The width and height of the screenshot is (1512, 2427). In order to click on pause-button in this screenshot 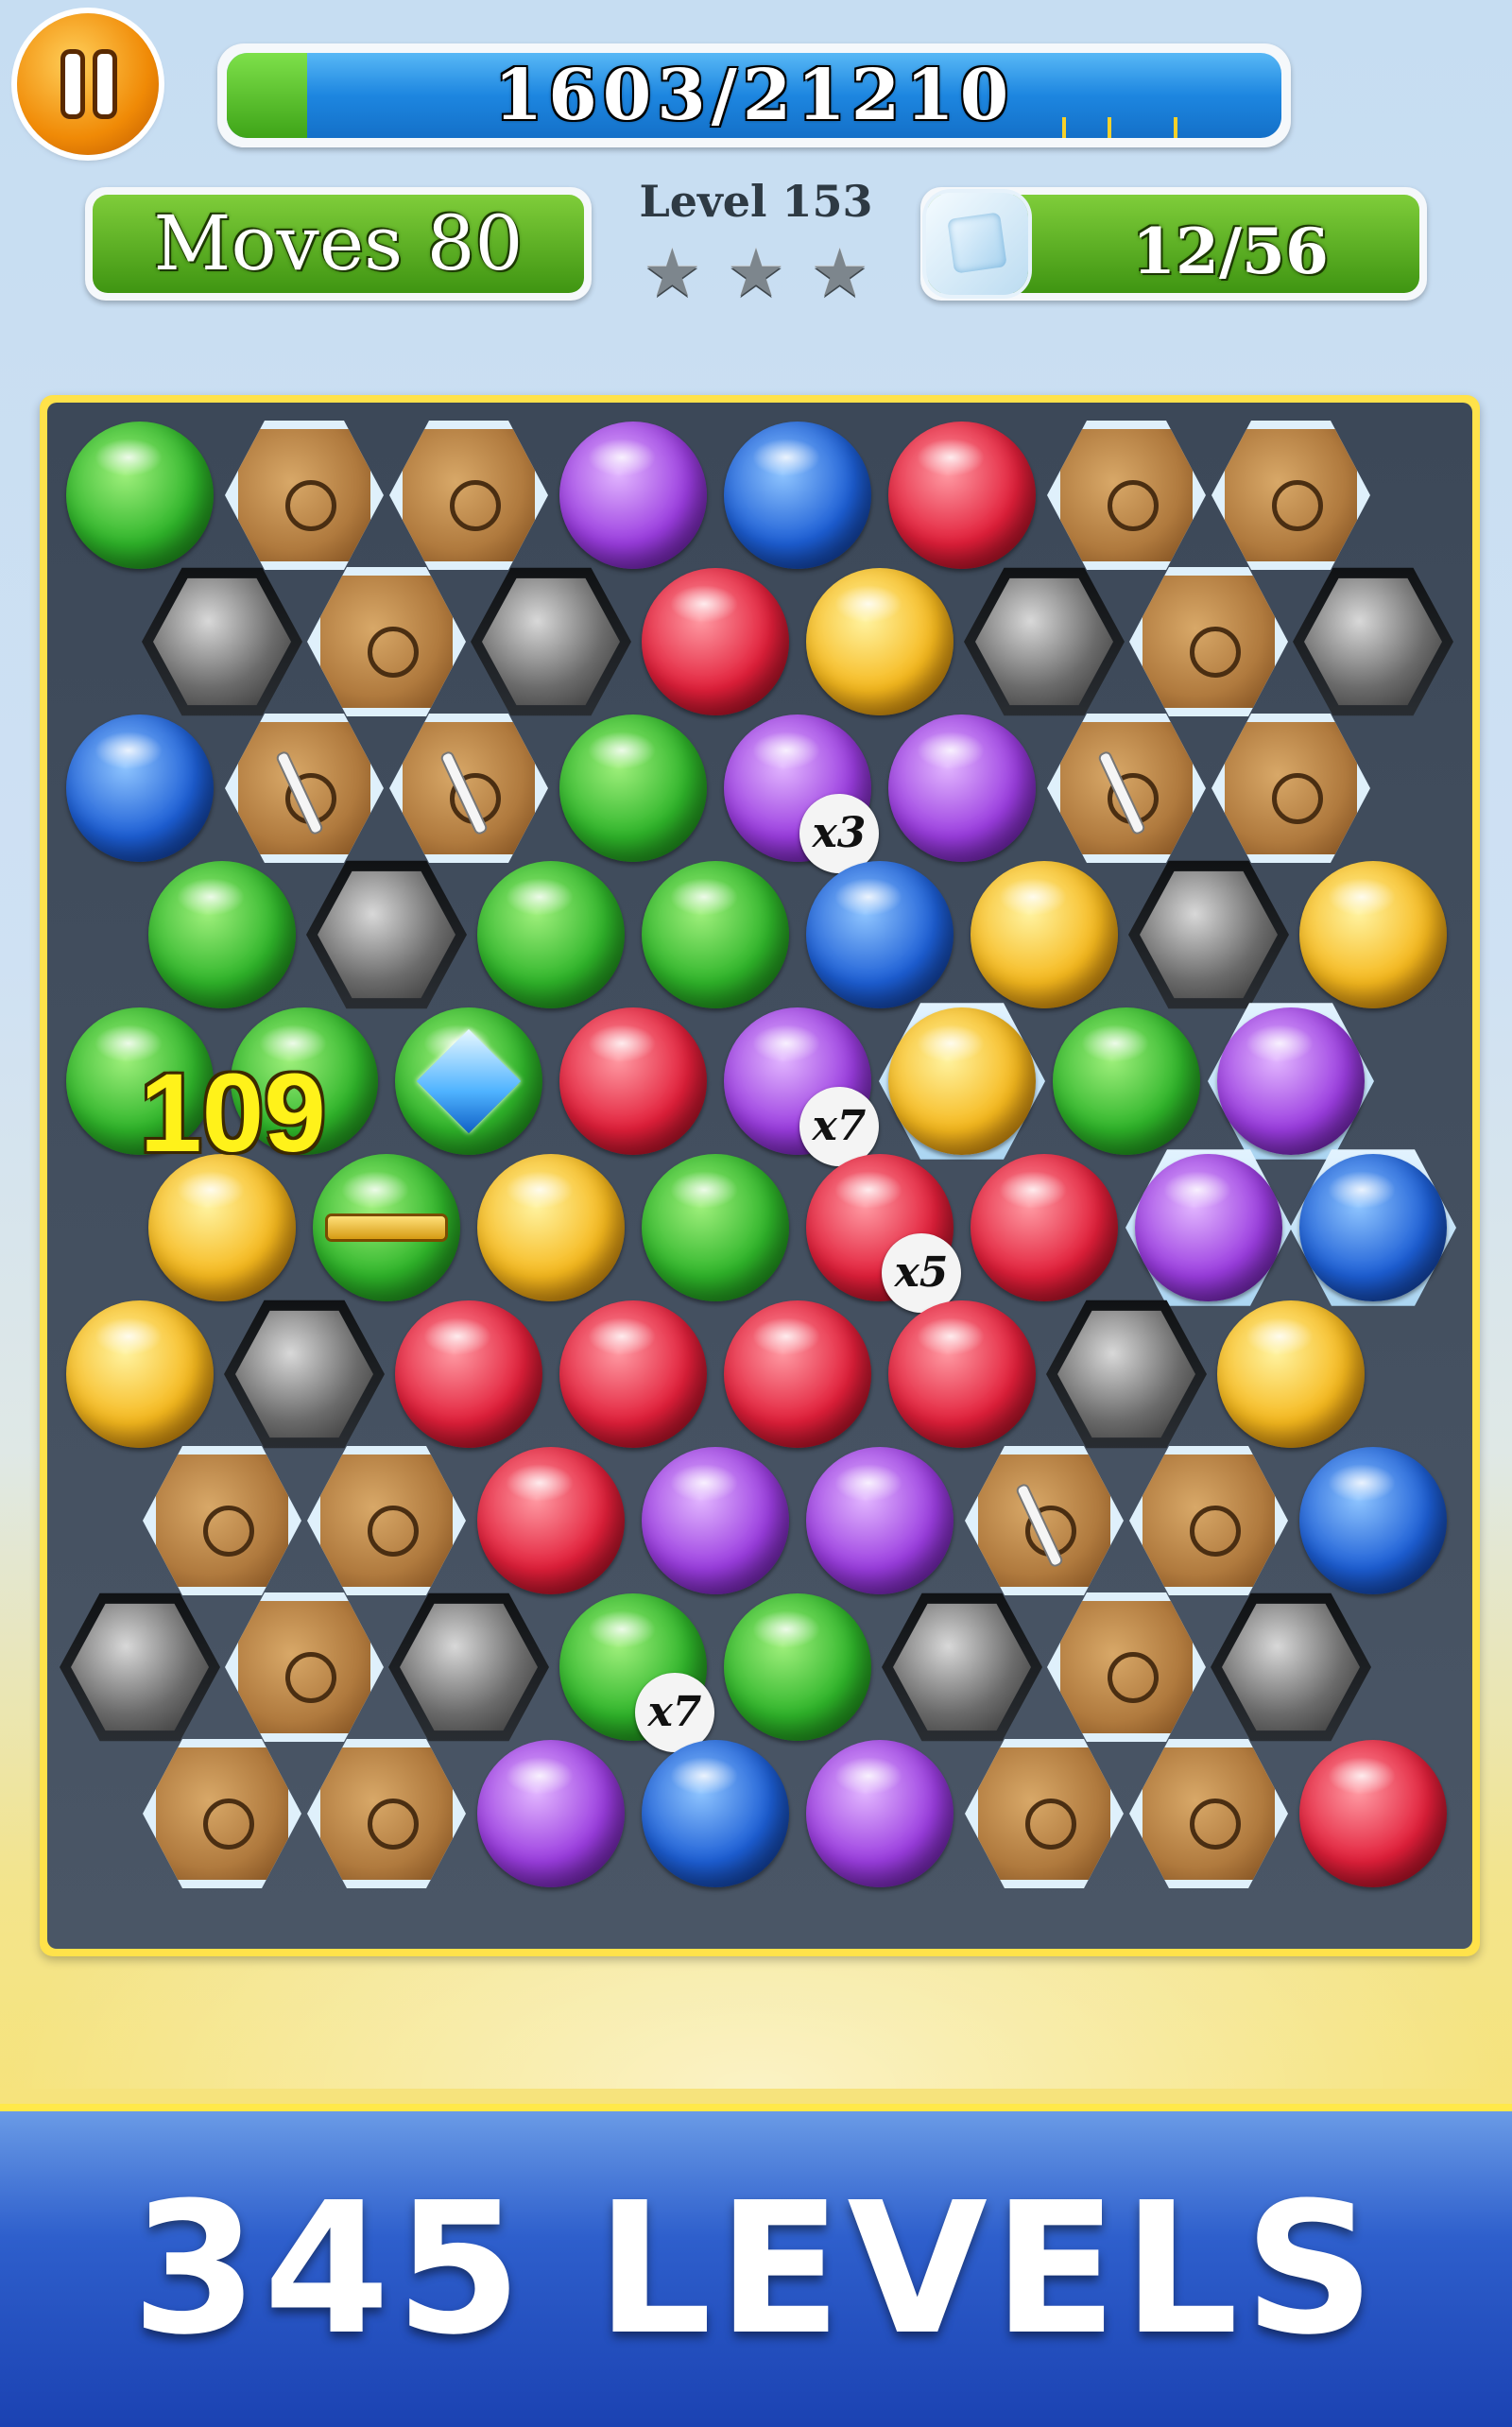, I will do `click(88, 84)`.